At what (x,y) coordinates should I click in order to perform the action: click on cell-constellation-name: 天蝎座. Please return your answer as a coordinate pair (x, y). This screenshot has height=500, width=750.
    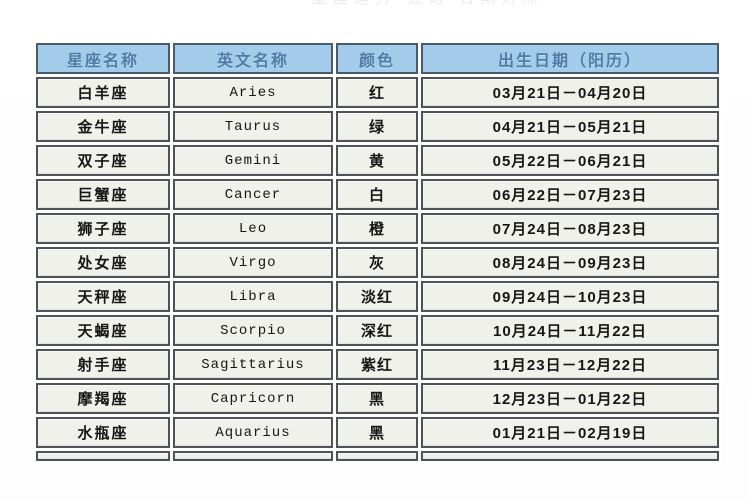
    Looking at the image, I should click on (103, 330).